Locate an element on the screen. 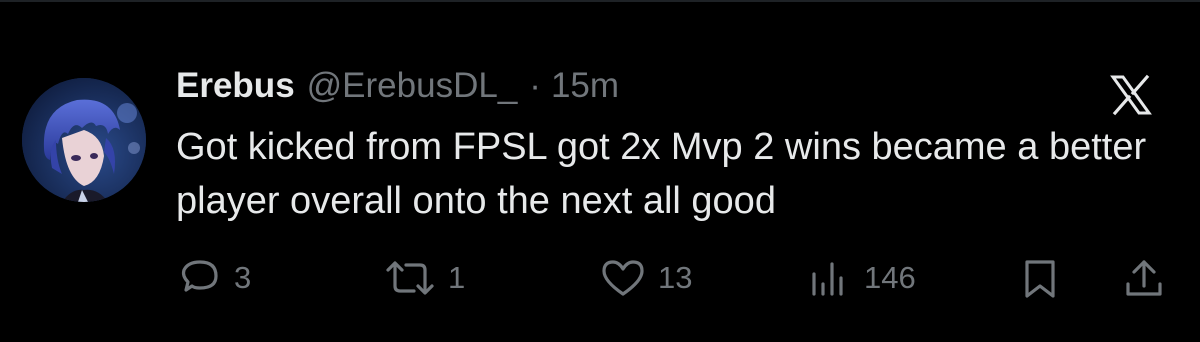  x-logo-icon is located at coordinates (1131, 95).